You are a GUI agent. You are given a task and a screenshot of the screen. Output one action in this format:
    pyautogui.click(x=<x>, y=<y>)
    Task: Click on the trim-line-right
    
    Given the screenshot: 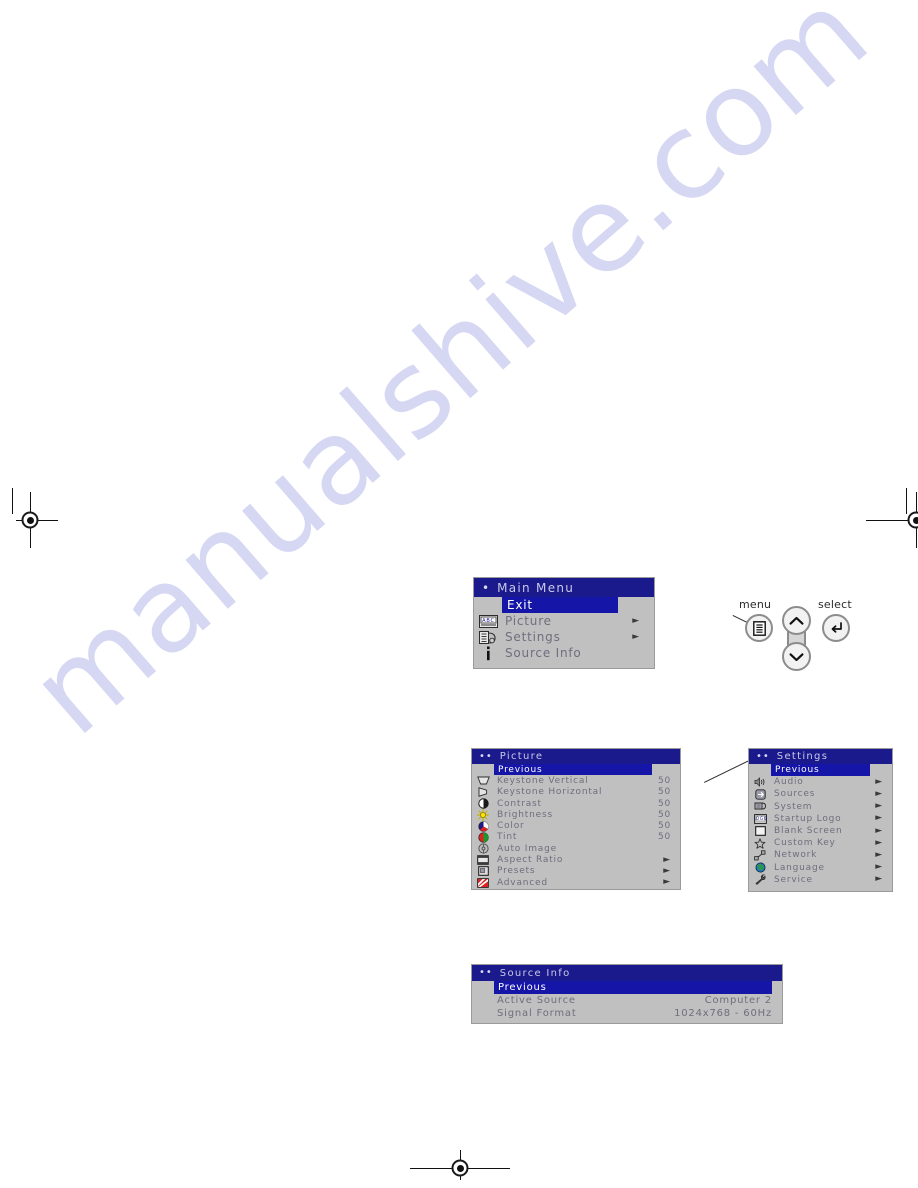 What is the action you would take?
    pyautogui.click(x=906, y=501)
    